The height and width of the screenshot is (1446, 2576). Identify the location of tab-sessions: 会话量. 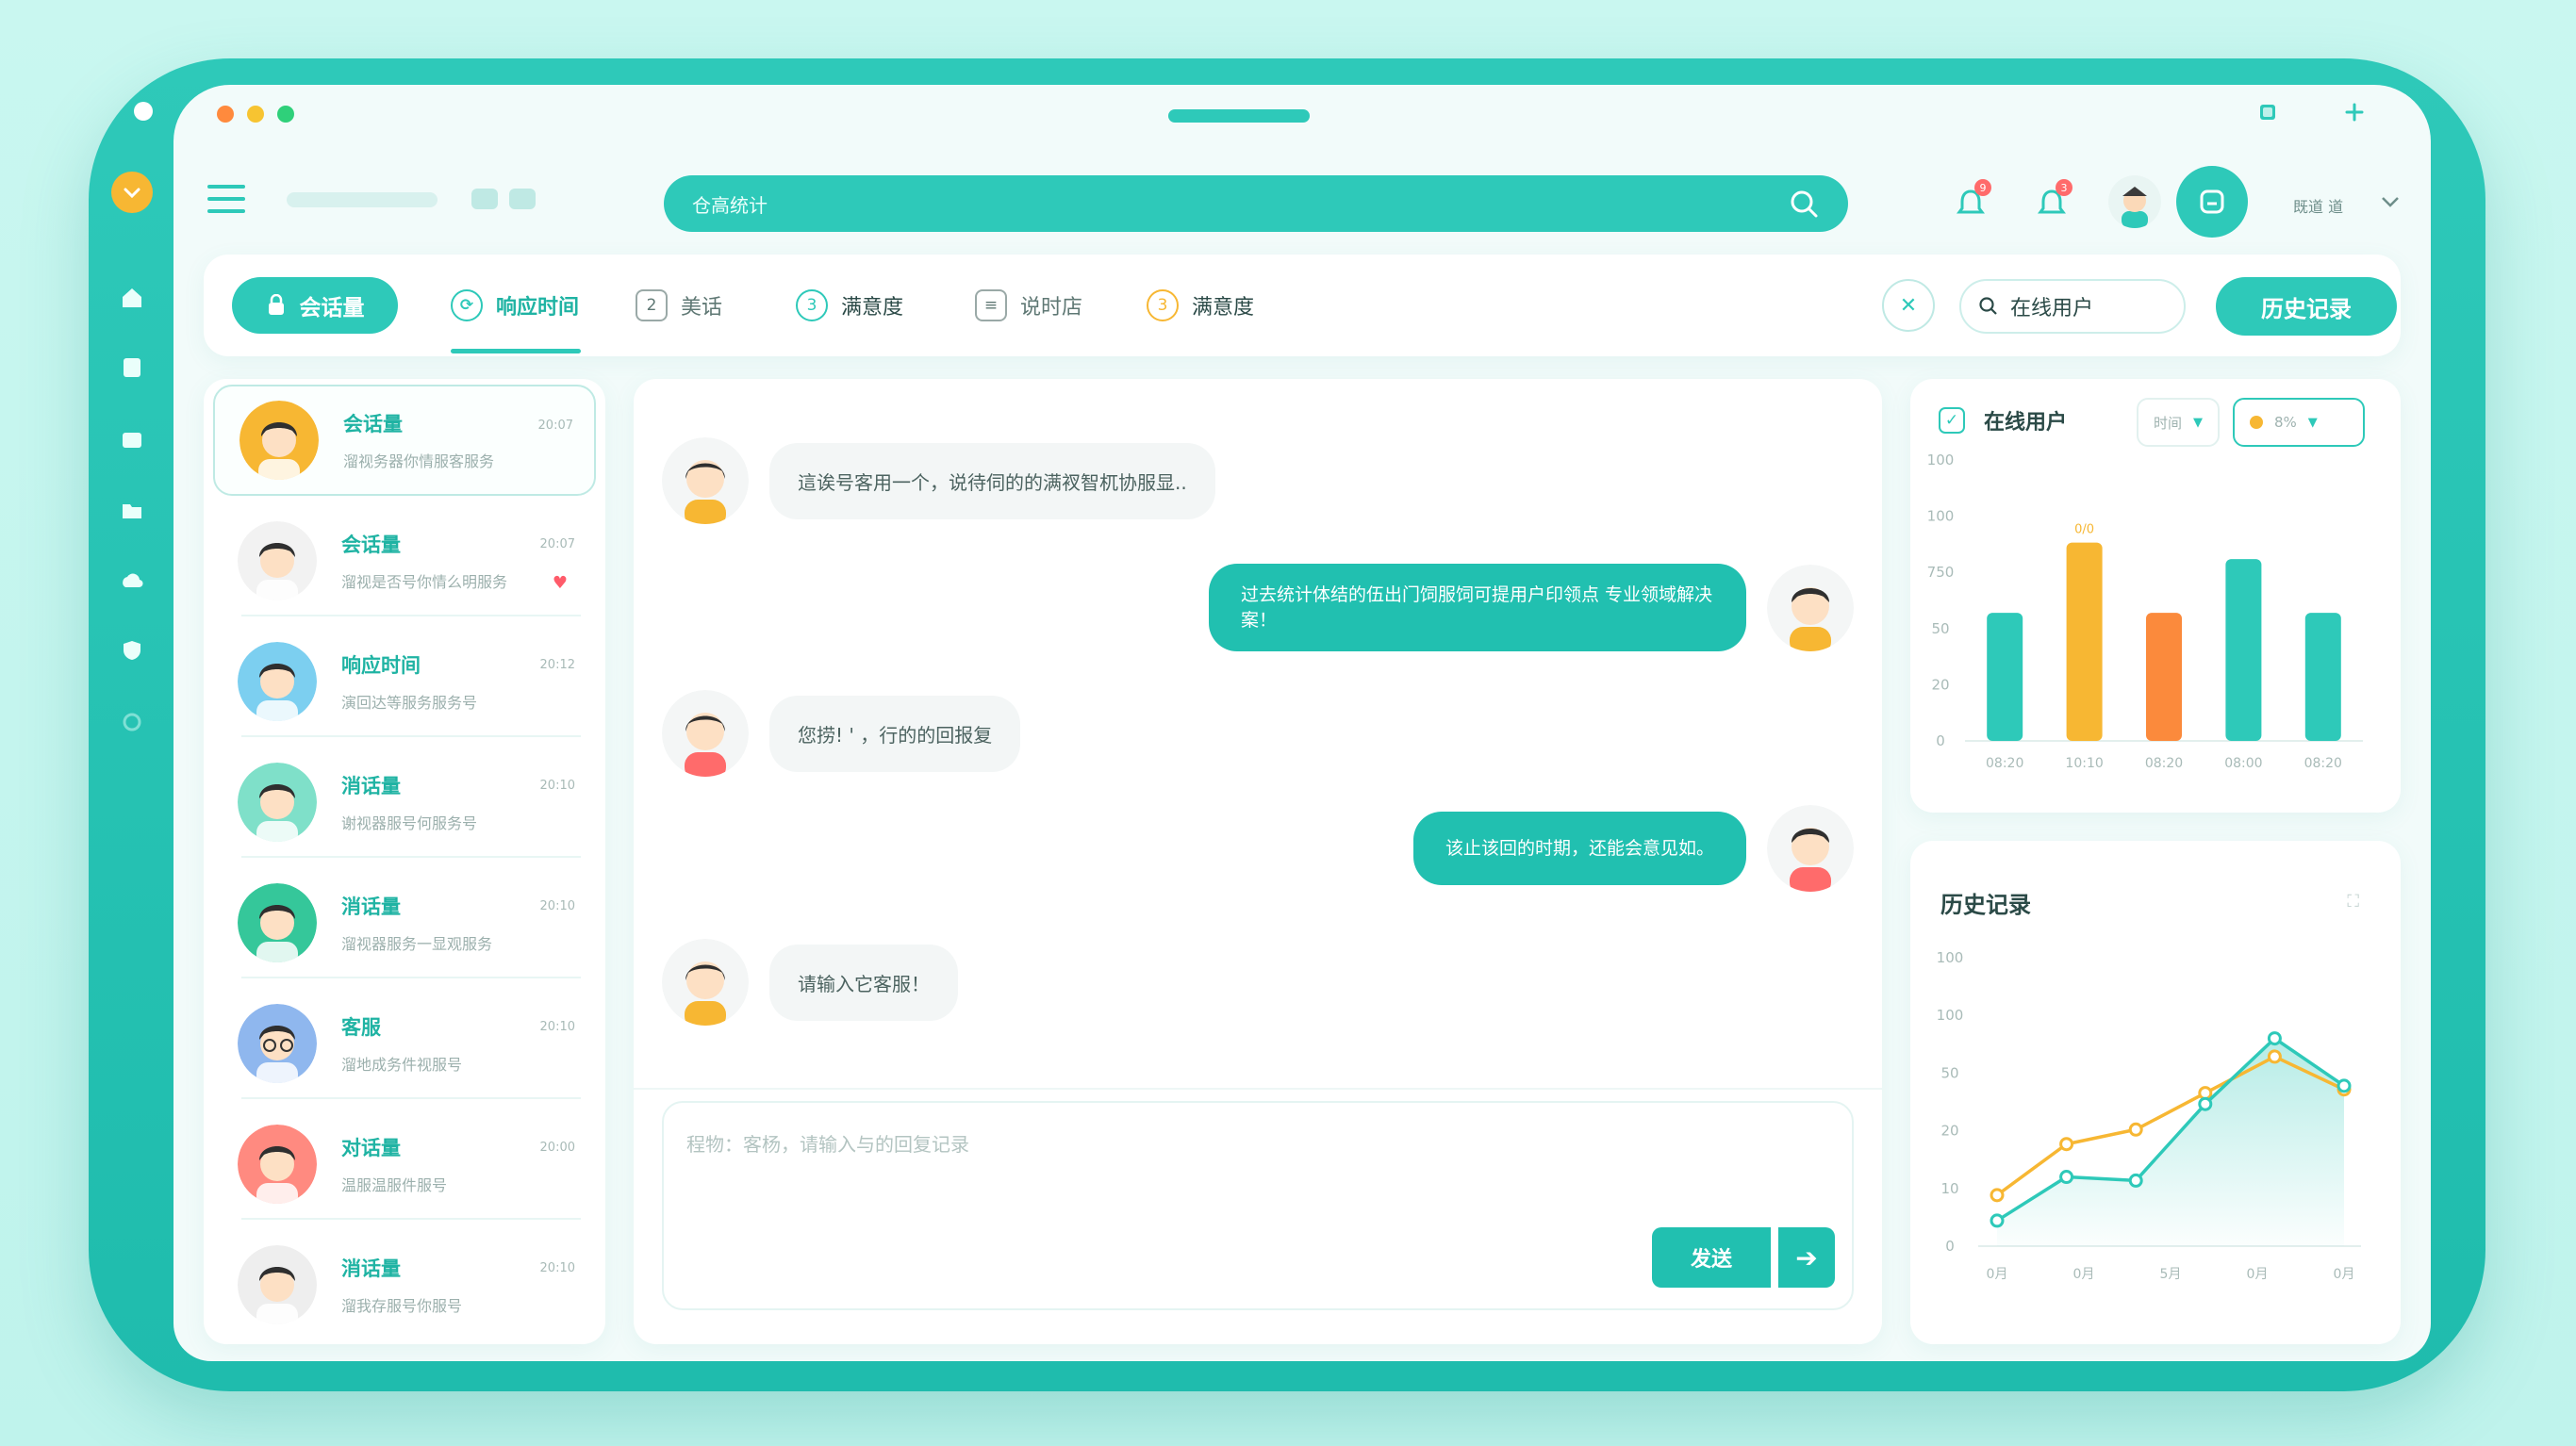
(315, 305).